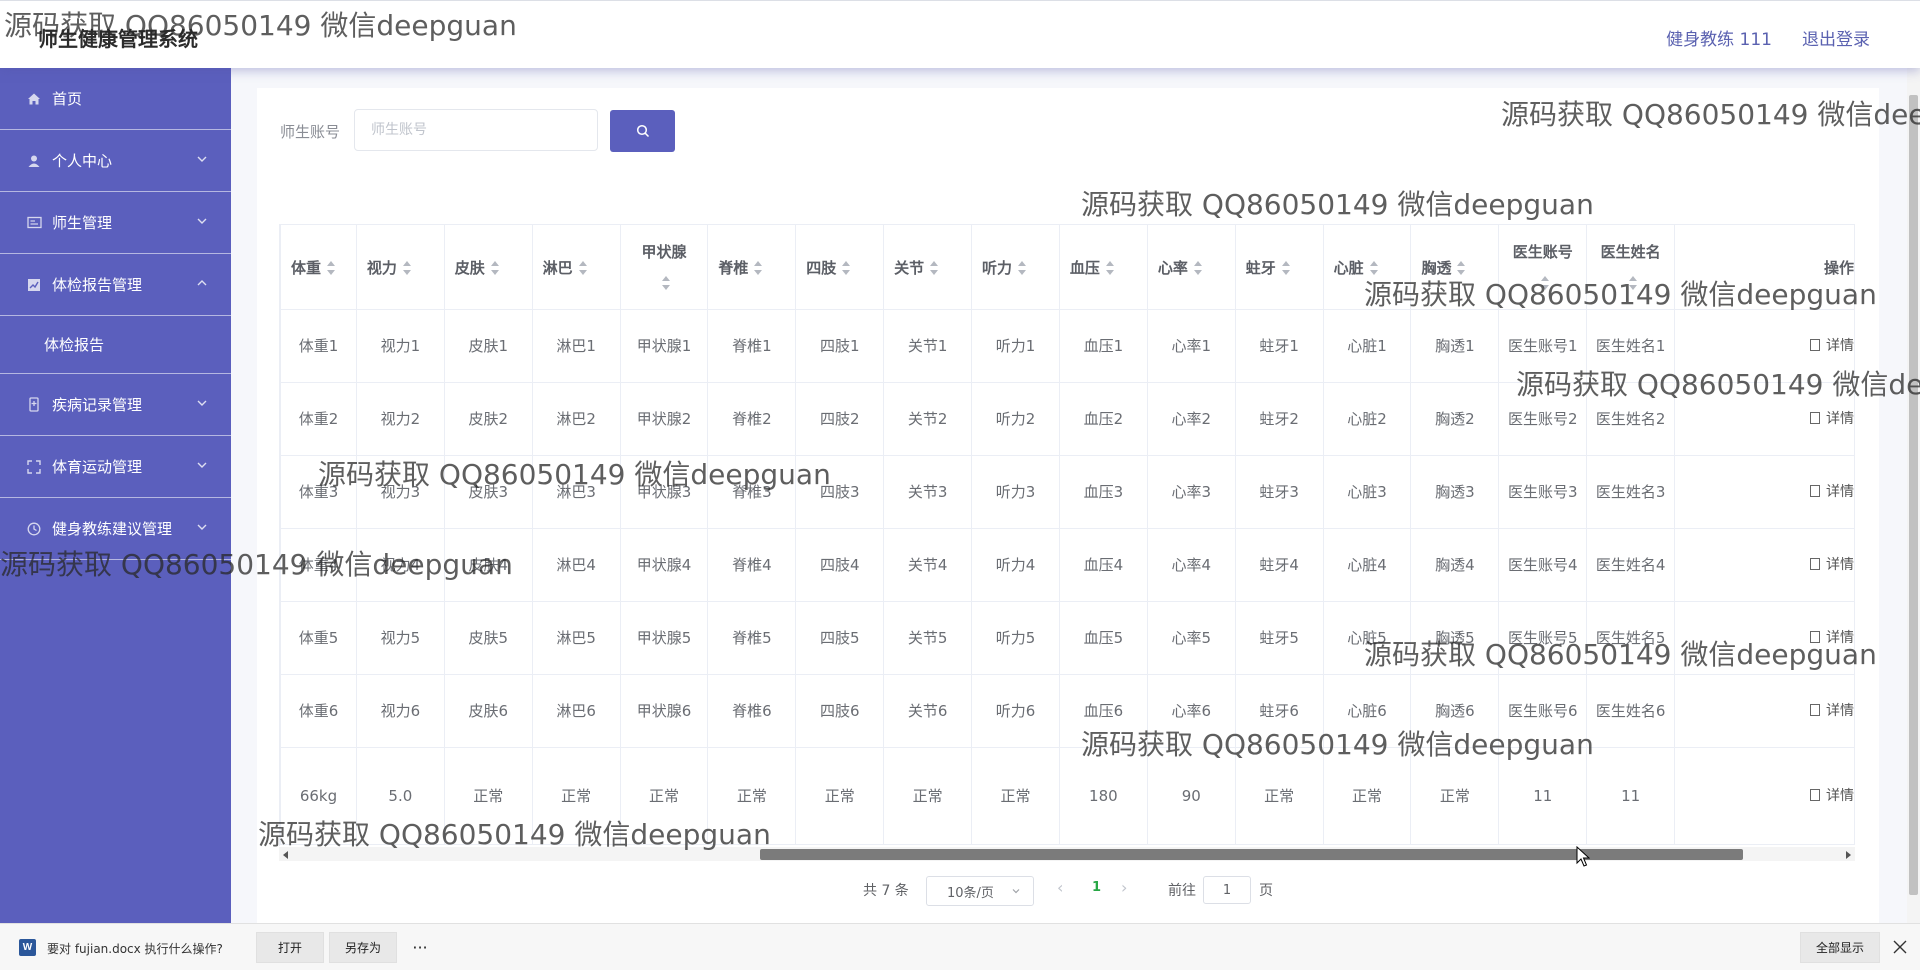 The height and width of the screenshot is (970, 1920). I want to click on table-cell: 医生姓名5, so click(1631, 638).